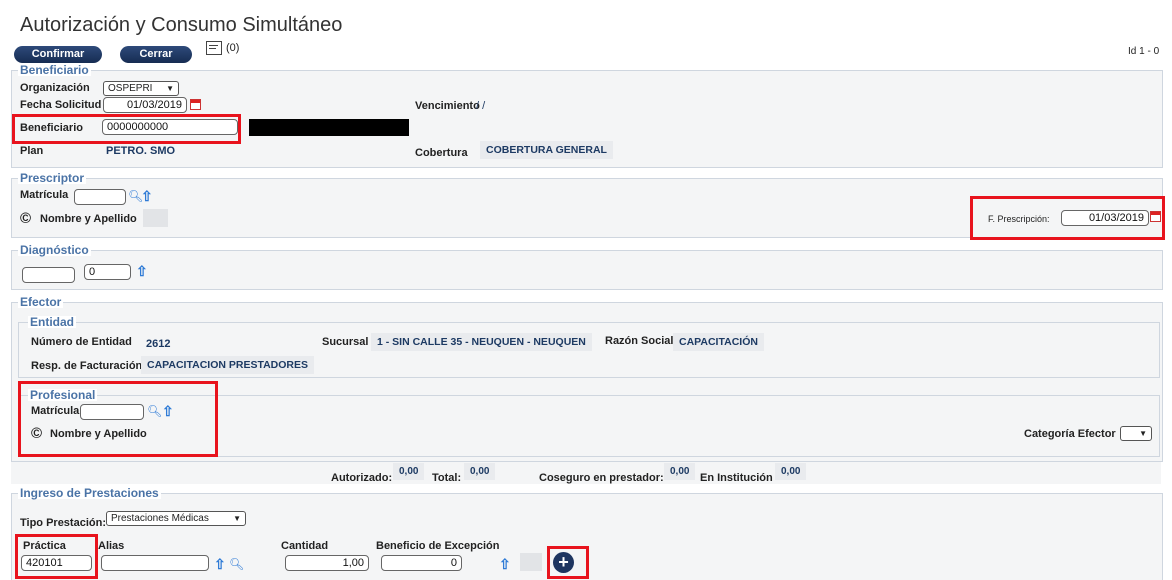 The image size is (1172, 580). What do you see at coordinates (87, 366) in the screenshot?
I see `resp-facturacion-label: Resp. de Facturación` at bounding box center [87, 366].